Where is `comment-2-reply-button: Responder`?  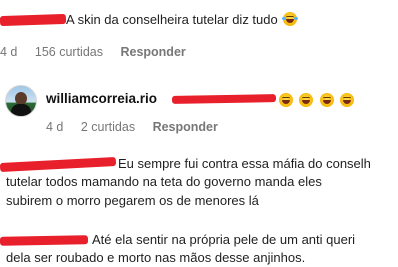 comment-2-reply-button: Responder is located at coordinates (185, 127).